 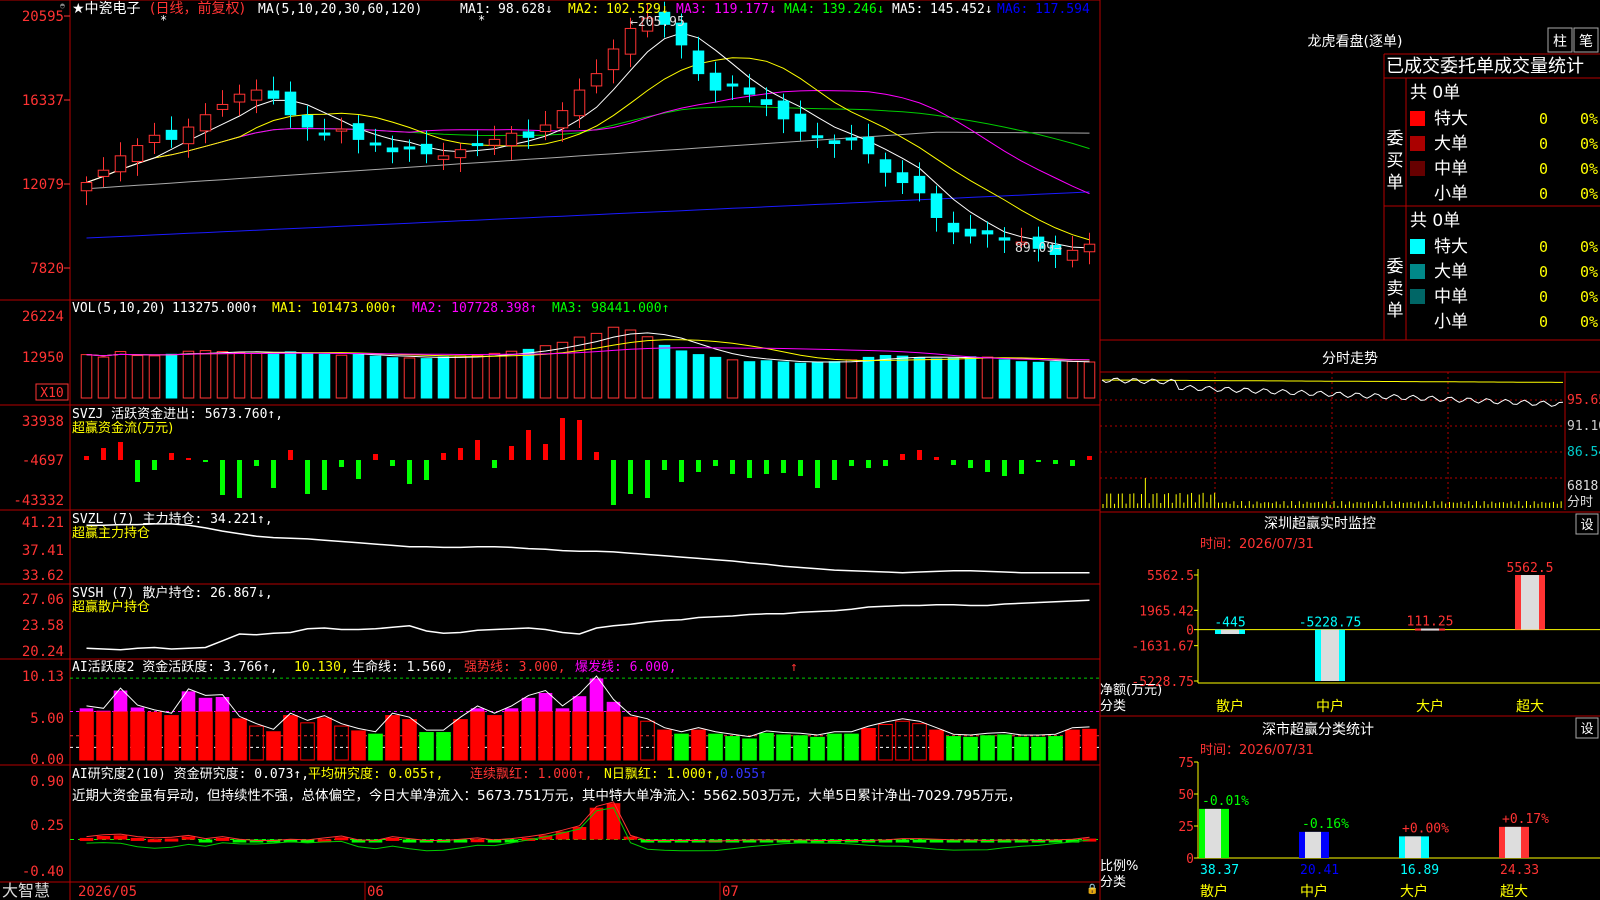 What do you see at coordinates (1230, 706) in the screenshot?
I see `sz-category-label: 散户` at bounding box center [1230, 706].